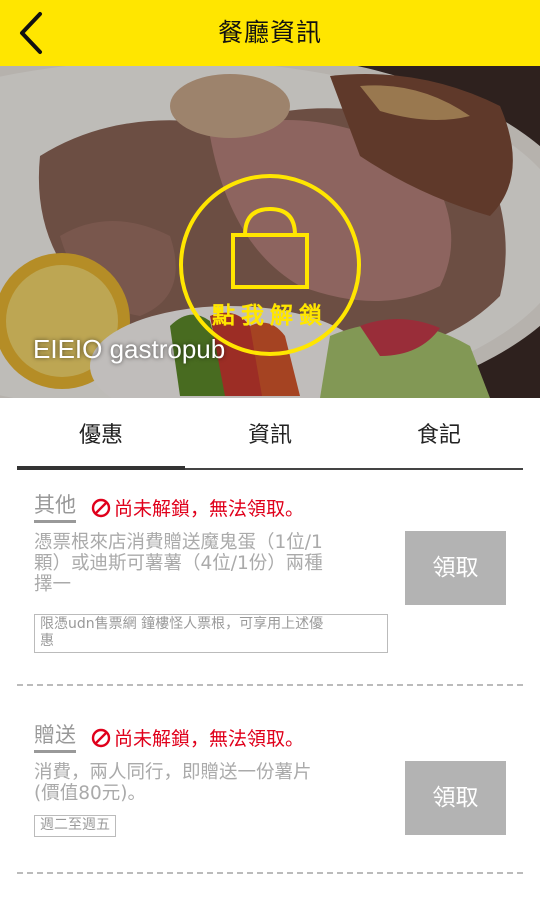 The image size is (540, 920). I want to click on tab-bar: 優惠 資訊 食記, so click(270, 441).